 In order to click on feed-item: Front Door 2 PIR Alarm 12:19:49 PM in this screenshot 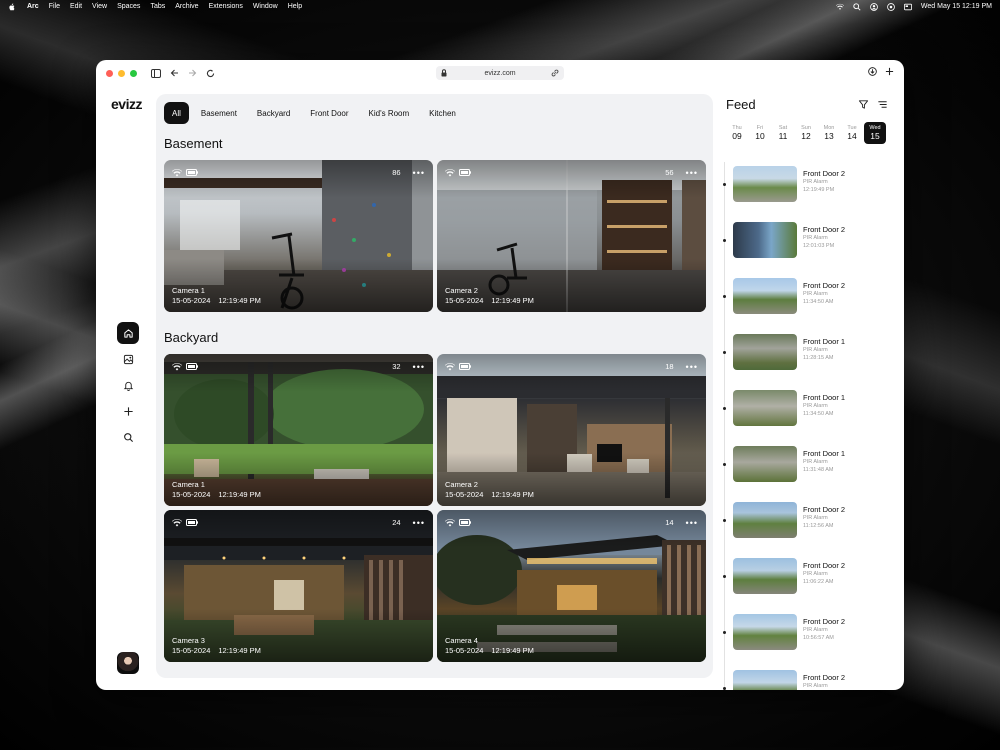, I will do `click(811, 190)`.